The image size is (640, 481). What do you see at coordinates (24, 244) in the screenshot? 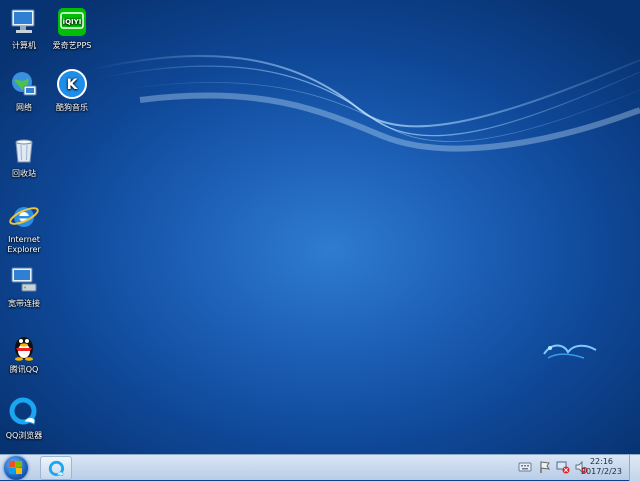
I see `desktop-icon-label: Internet Explorer` at bounding box center [24, 244].